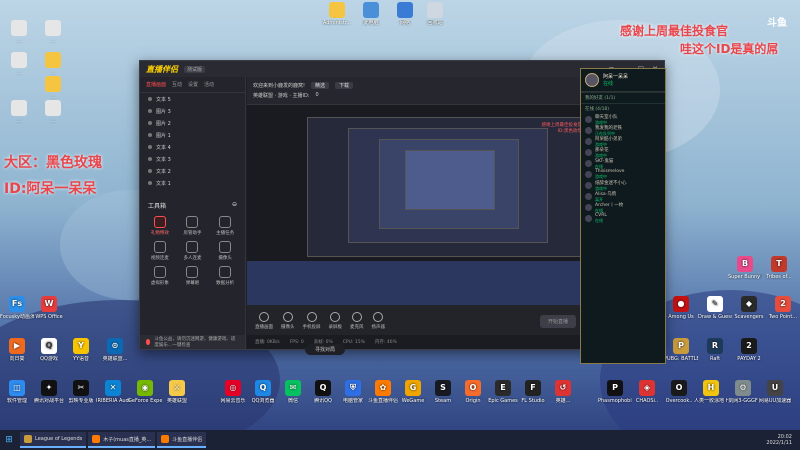  What do you see at coordinates (615, 392) in the screenshot?
I see `desktop-shortcut: P Phasmophobia` at bounding box center [615, 392].